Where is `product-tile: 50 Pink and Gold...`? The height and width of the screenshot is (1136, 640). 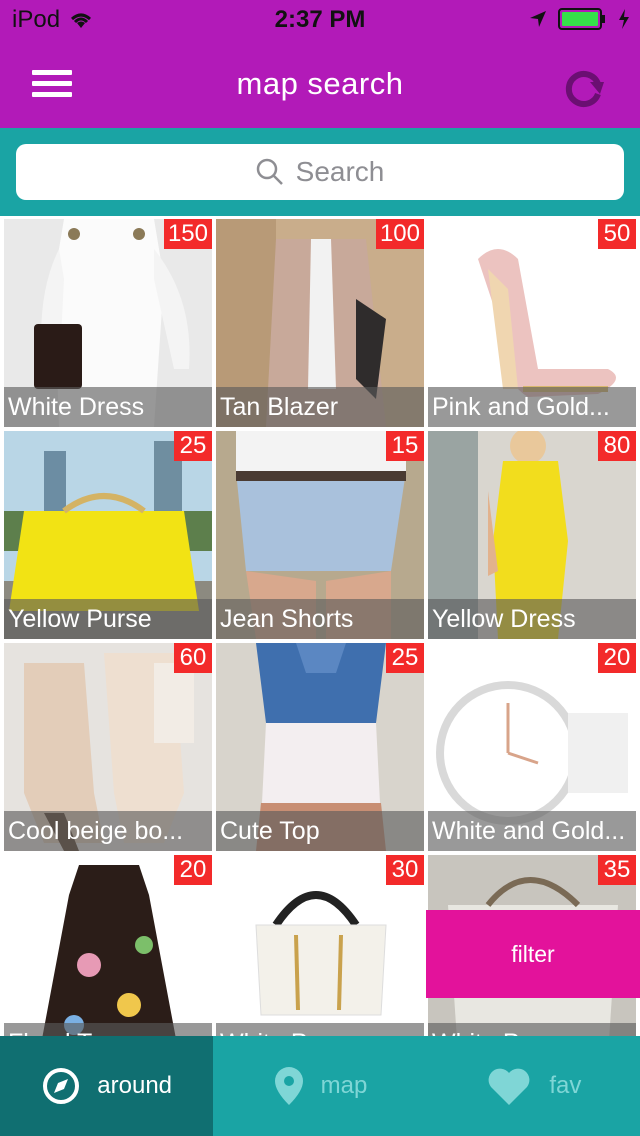
product-tile: 50 Pink and Gold... is located at coordinates (532, 323).